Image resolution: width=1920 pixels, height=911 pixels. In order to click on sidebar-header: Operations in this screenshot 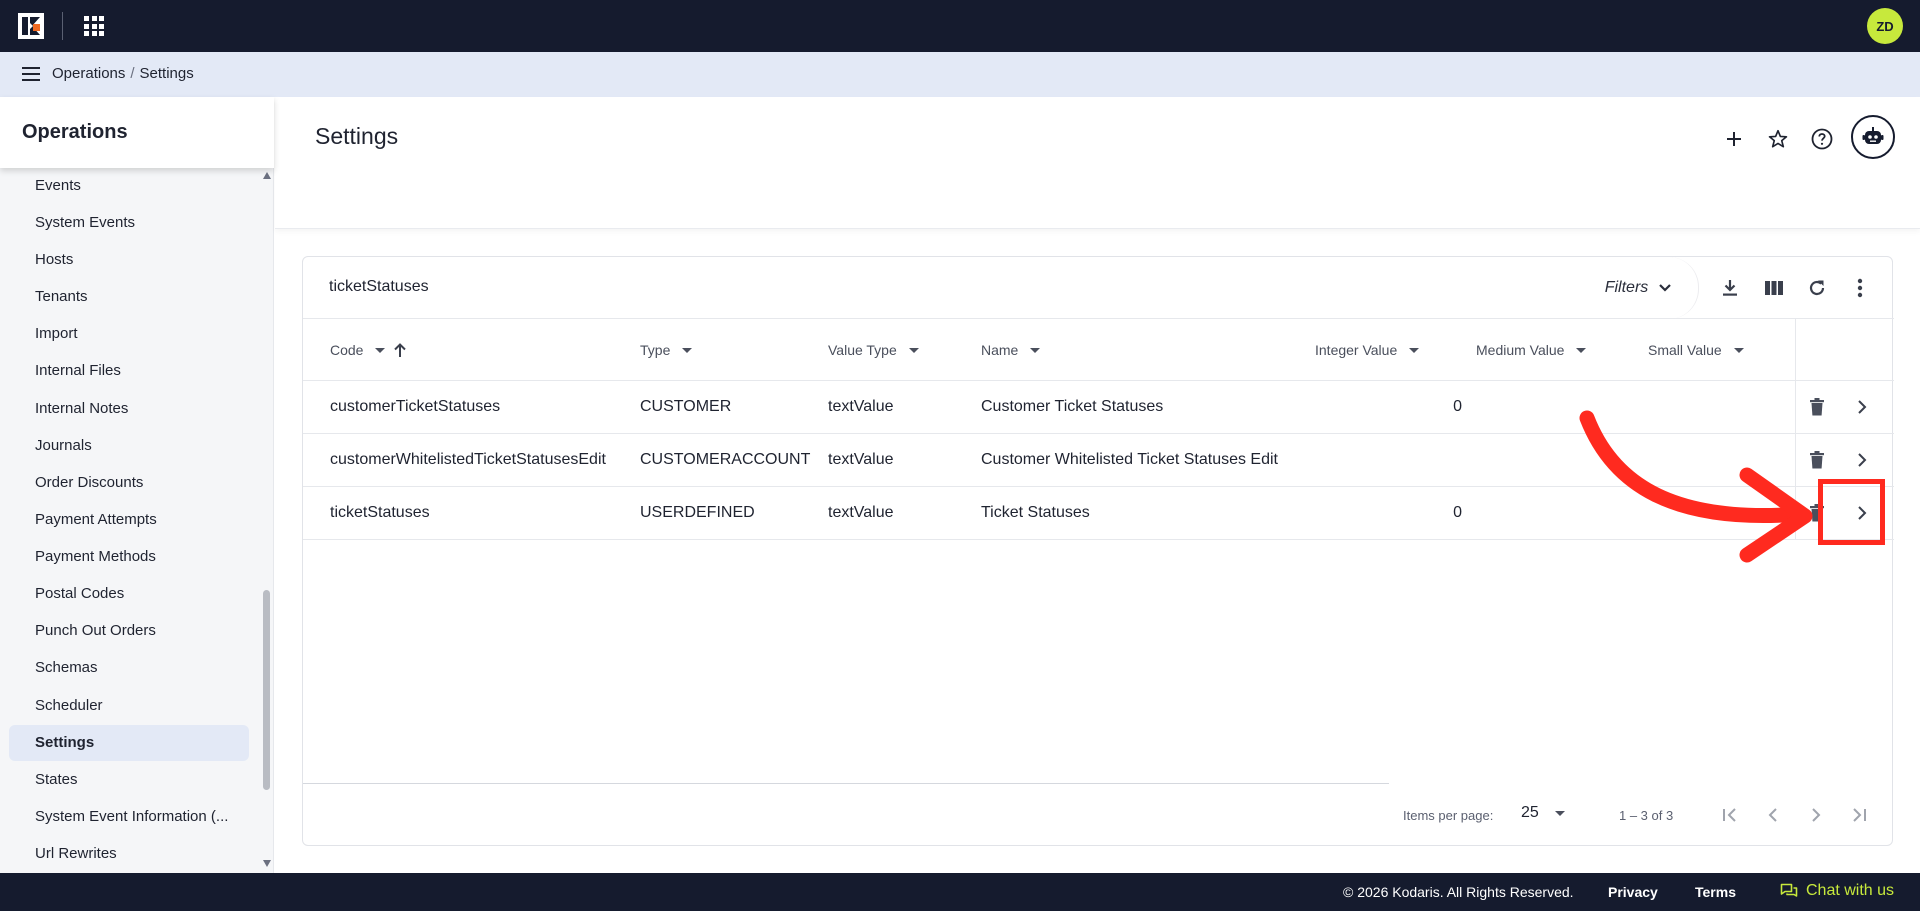, I will do `click(137, 132)`.